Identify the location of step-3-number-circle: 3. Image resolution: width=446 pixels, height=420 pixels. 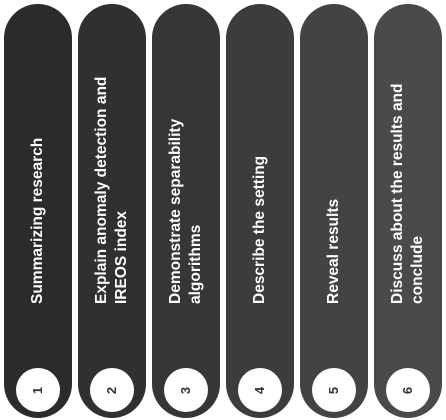
(186, 390).